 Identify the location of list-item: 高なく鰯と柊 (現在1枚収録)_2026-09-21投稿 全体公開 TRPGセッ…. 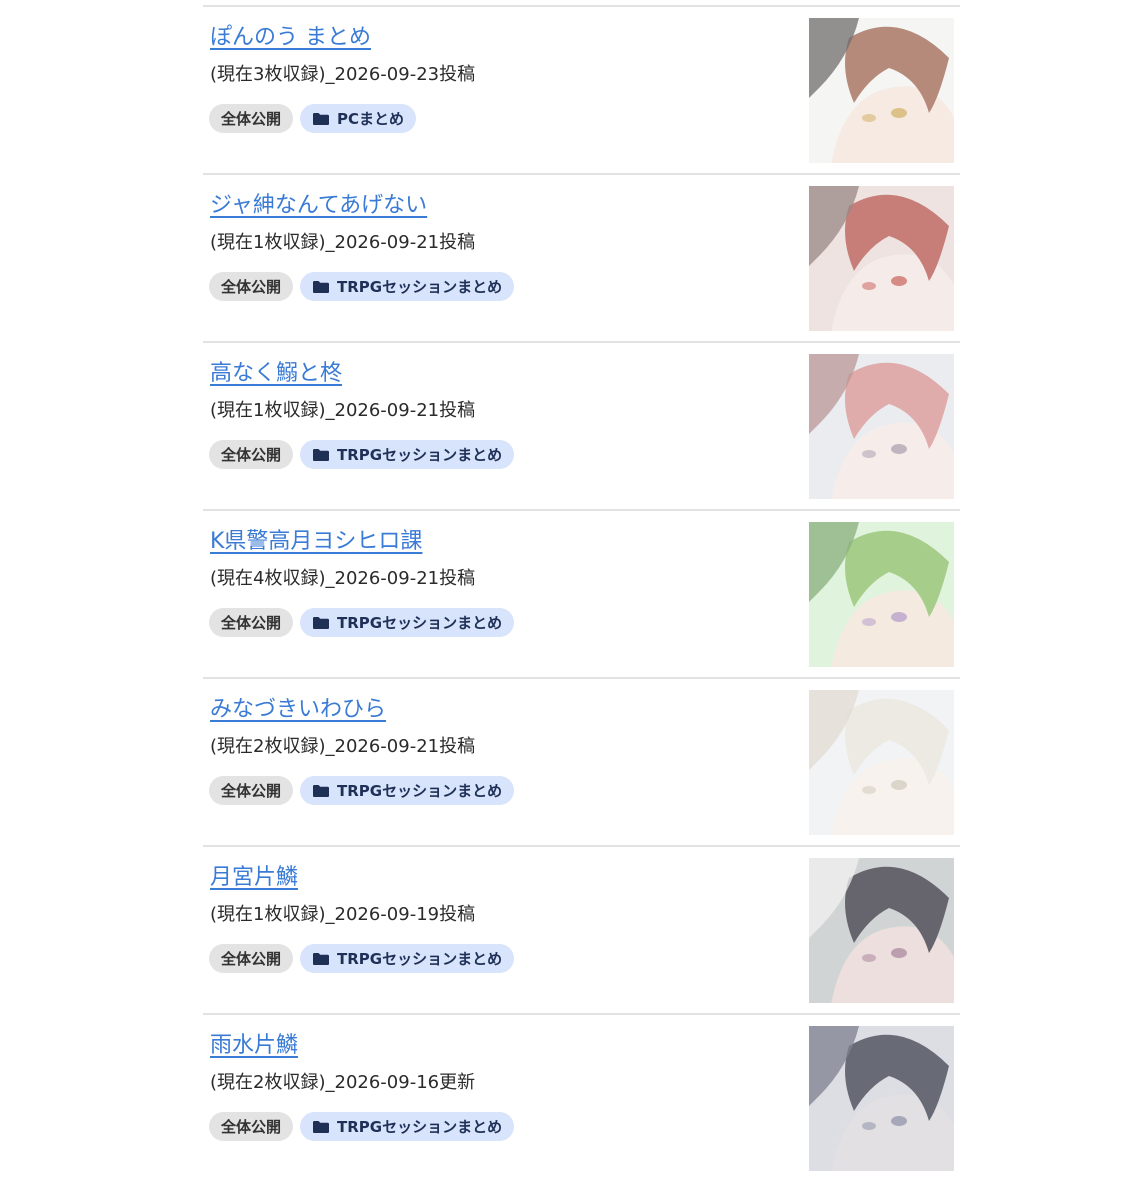
(581, 425).